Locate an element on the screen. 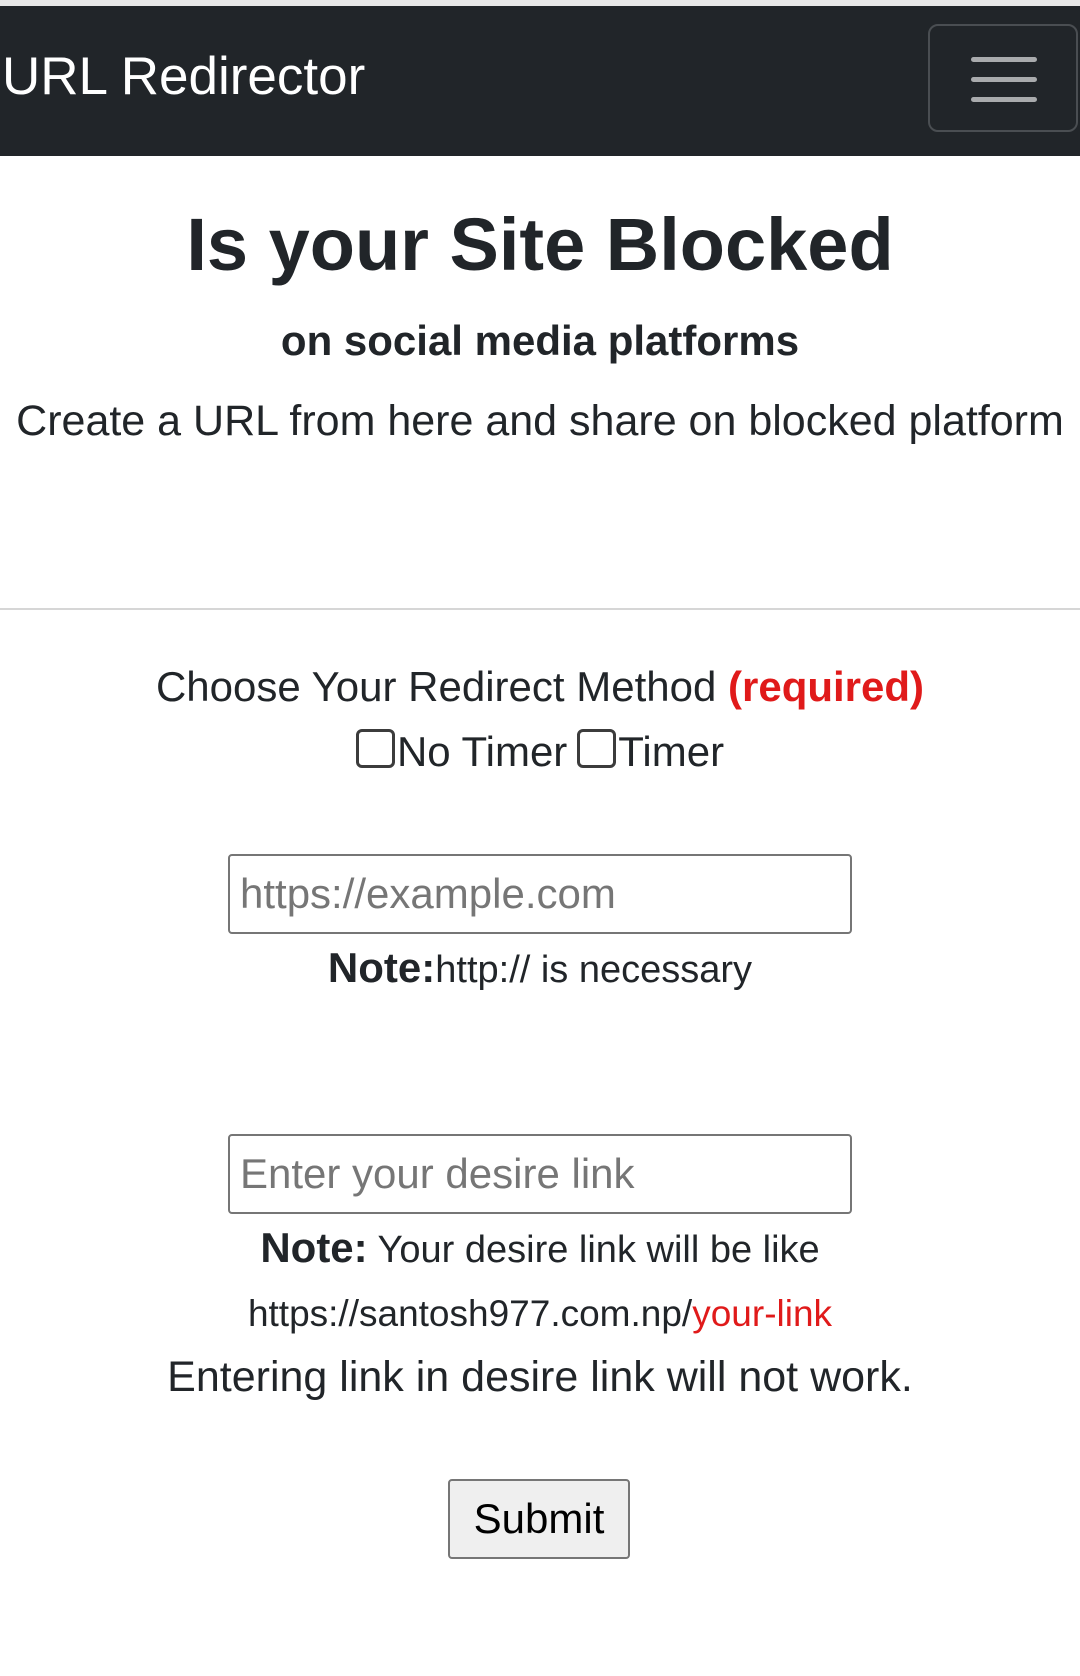 This screenshot has height=1676, width=1080. link-note-text: Your desire link will be like is located at coordinates (593, 1250).